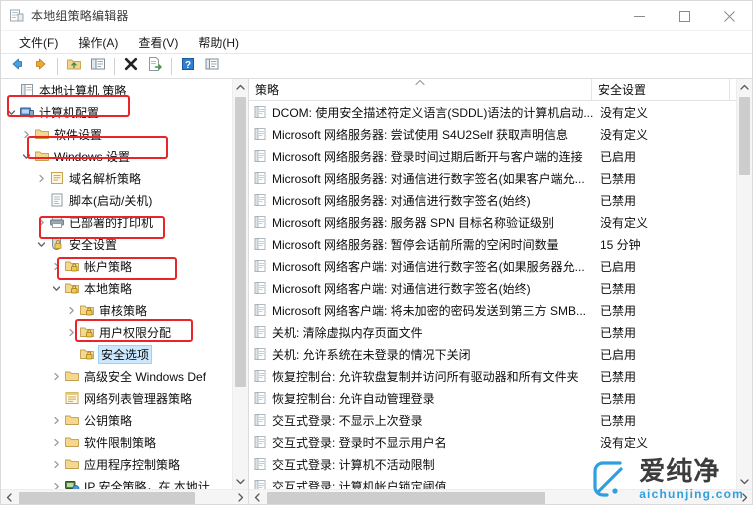 The width and height of the screenshot is (753, 505). What do you see at coordinates (492, 482) in the screenshot?
I see `policy-row: 交互式登录: 计算机帐户锁定阈值` at bounding box center [492, 482].